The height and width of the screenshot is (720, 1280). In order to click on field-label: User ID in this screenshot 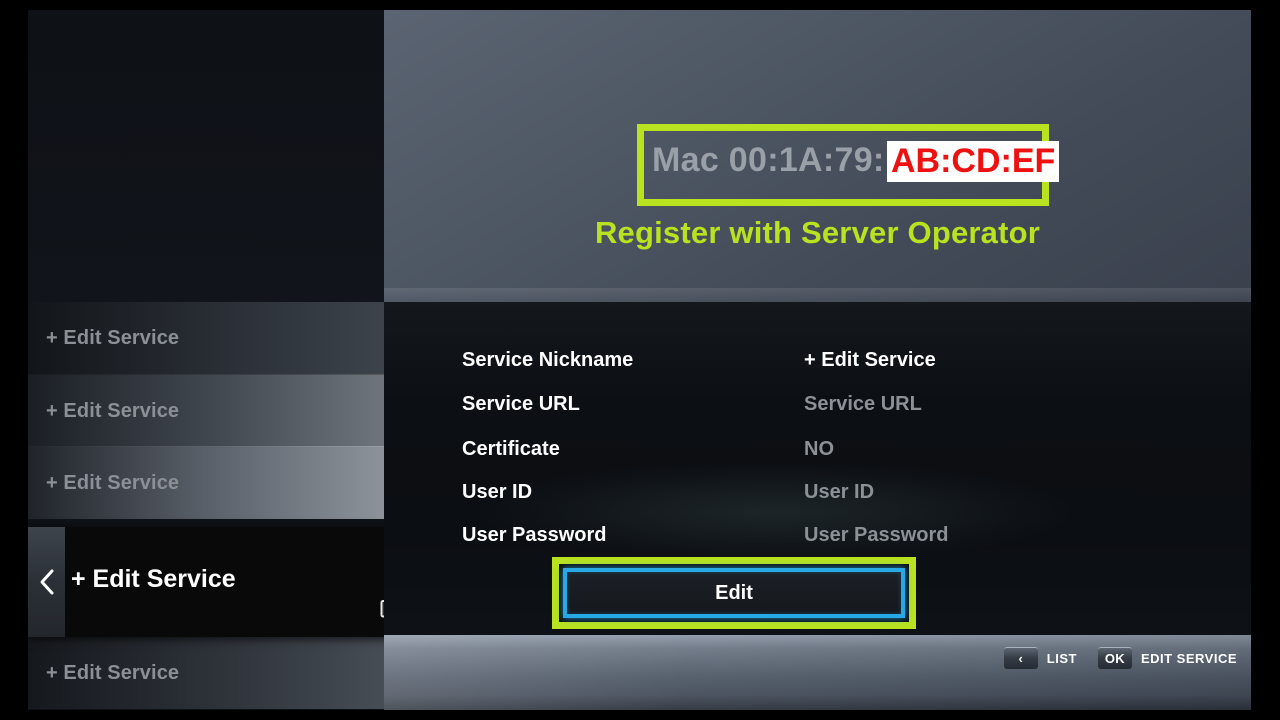, I will do `click(497, 492)`.